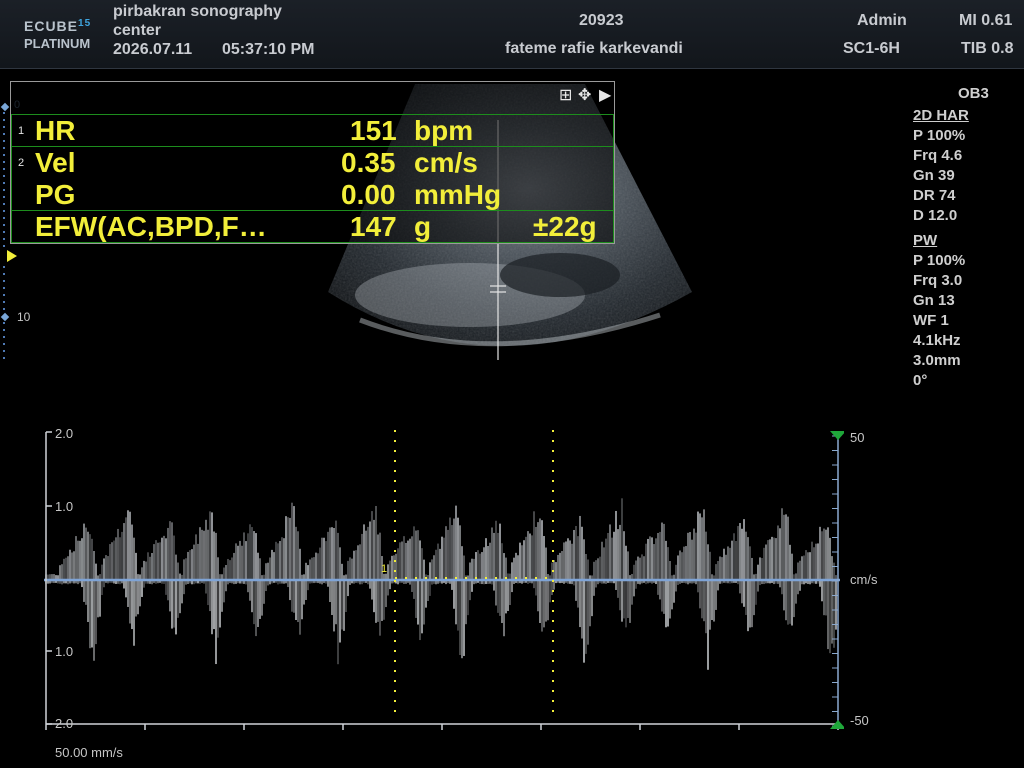 This screenshot has height=768, width=1024. I want to click on measurement-unit: cm/s, so click(446, 162).